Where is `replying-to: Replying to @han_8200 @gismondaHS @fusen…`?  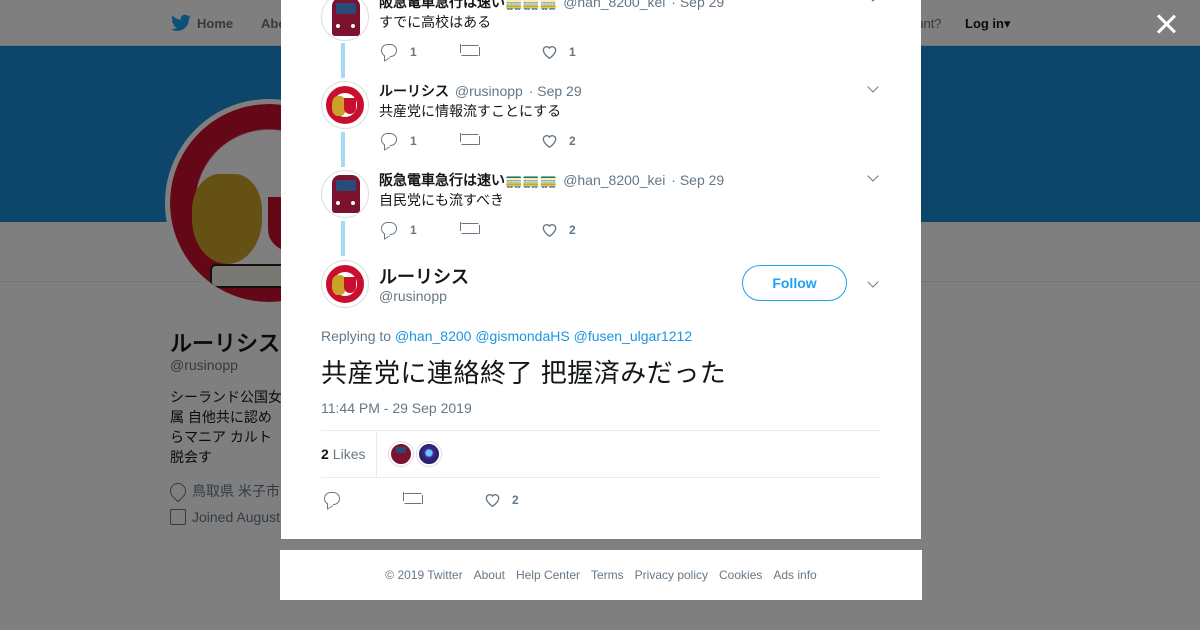
replying-to: Replying to @han_8200 @gismondaHS @fusen… is located at coordinates (506, 336).